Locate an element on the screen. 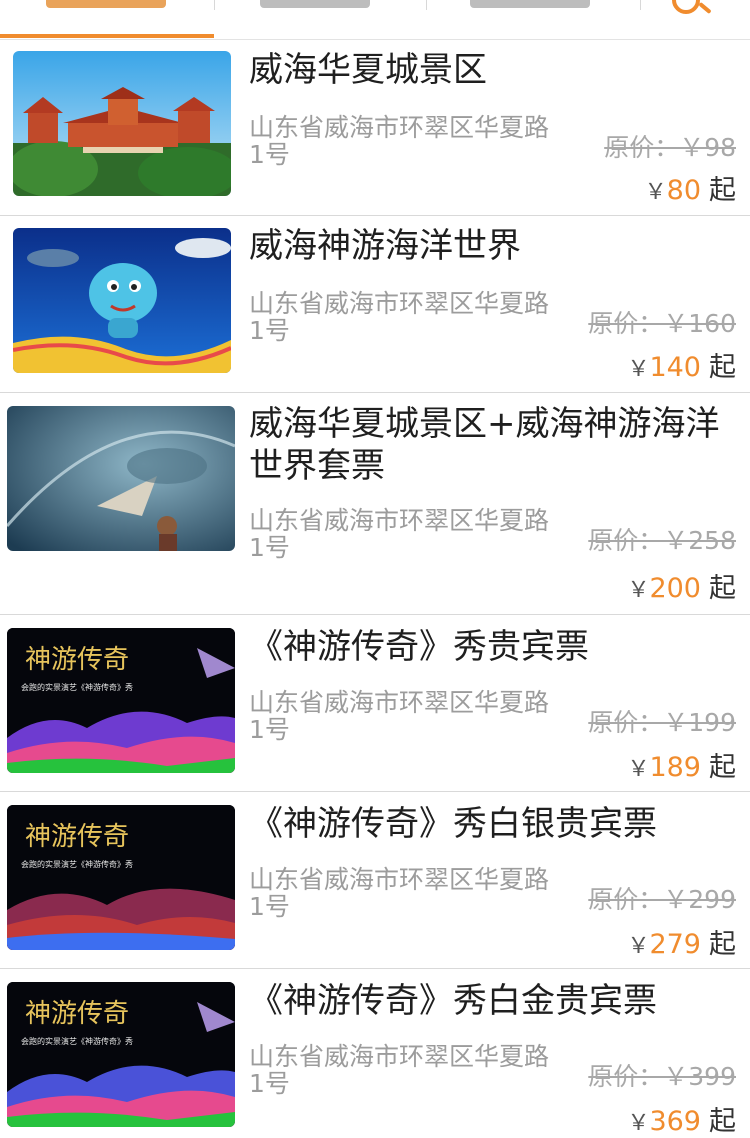 This screenshot has height=1138, width=750. item-title: 威海神游海洋世界 is located at coordinates (385, 246).